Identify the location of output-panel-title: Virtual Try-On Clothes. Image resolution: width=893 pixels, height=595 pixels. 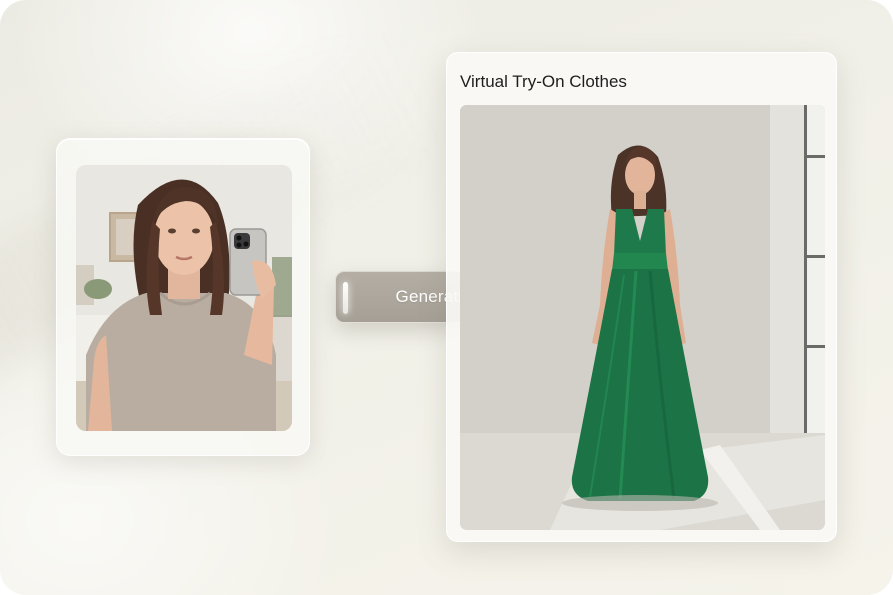
(543, 81).